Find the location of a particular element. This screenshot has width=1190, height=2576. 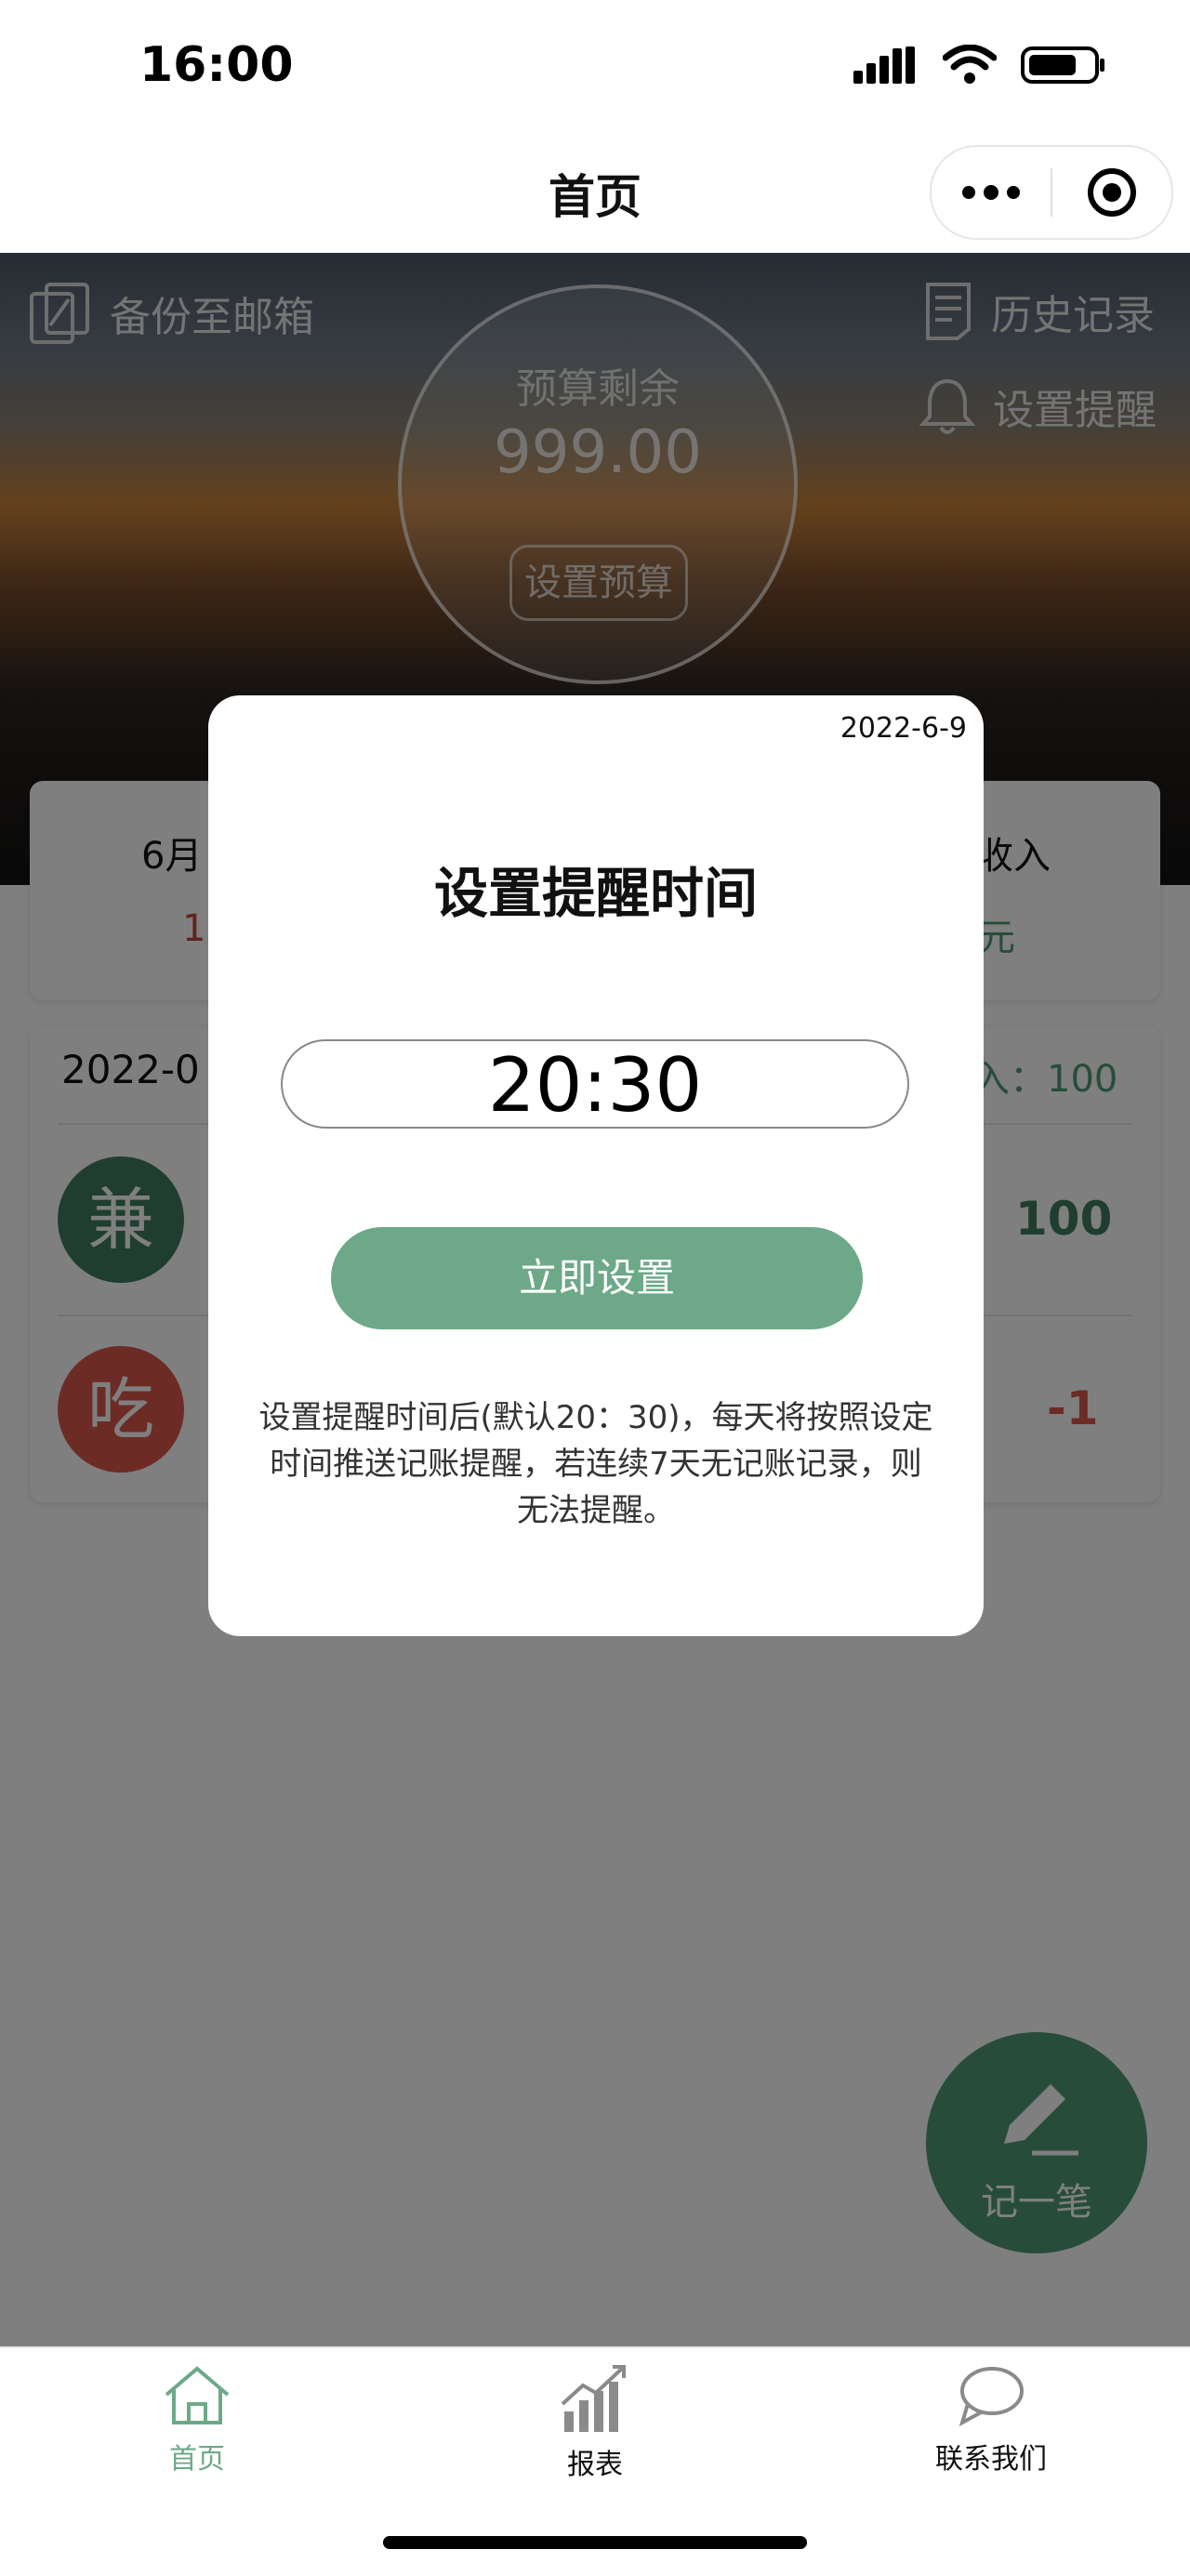

close-miniprogram-button is located at coordinates (1111, 192).